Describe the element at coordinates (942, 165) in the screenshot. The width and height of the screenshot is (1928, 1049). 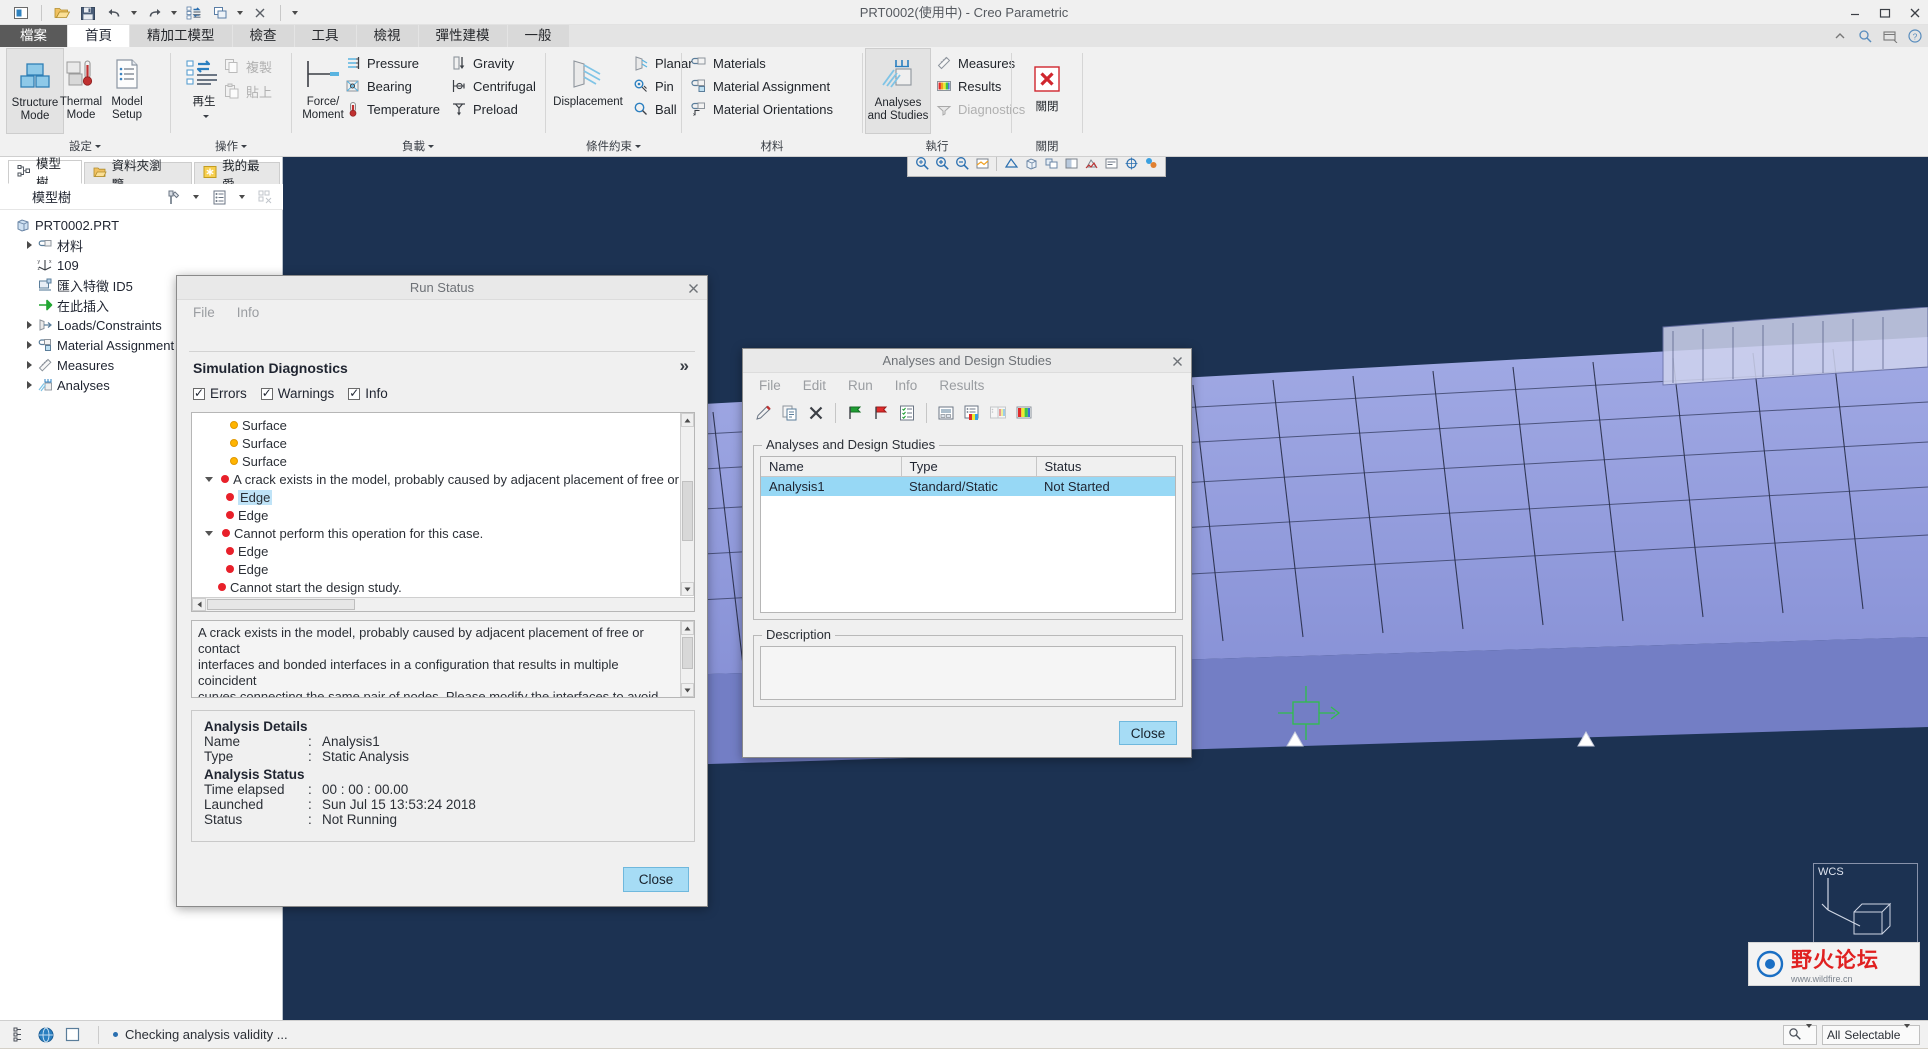
I see `zoom-in-icon` at that location.